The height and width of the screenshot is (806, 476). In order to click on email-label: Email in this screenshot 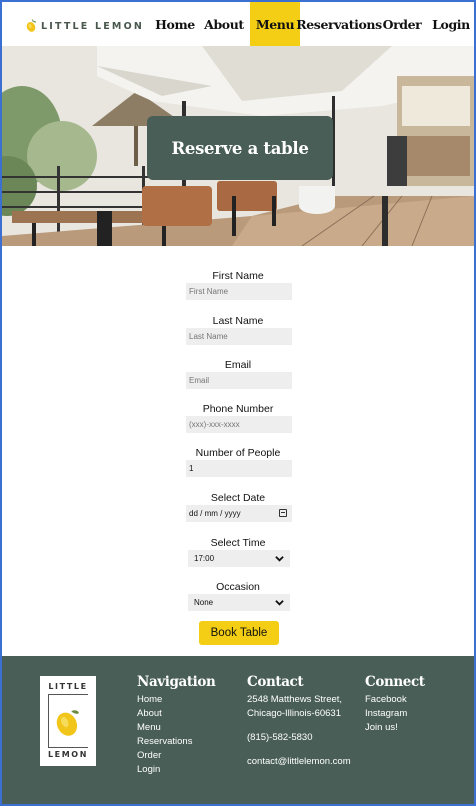, I will do `click(238, 365)`.